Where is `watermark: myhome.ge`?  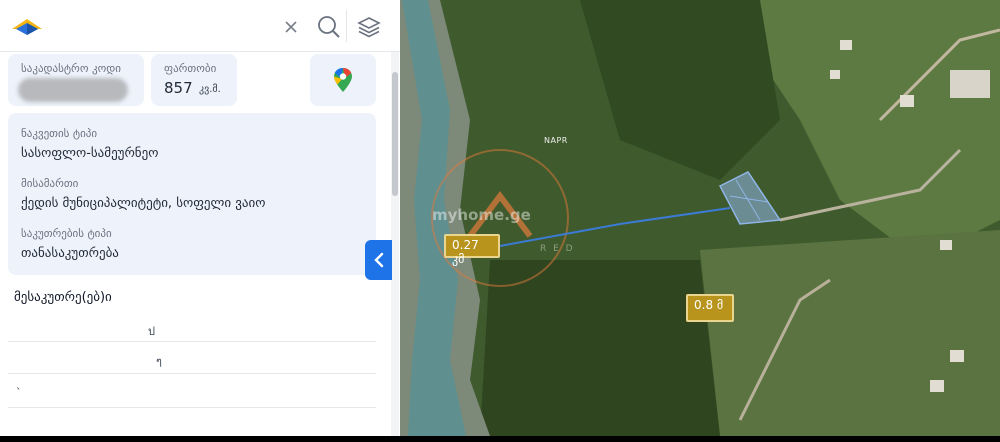
watermark: myhome.ge is located at coordinates (481, 215).